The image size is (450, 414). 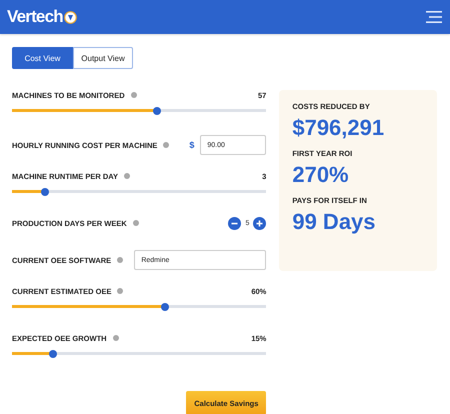 I want to click on view-tab: Cost View, so click(x=42, y=58).